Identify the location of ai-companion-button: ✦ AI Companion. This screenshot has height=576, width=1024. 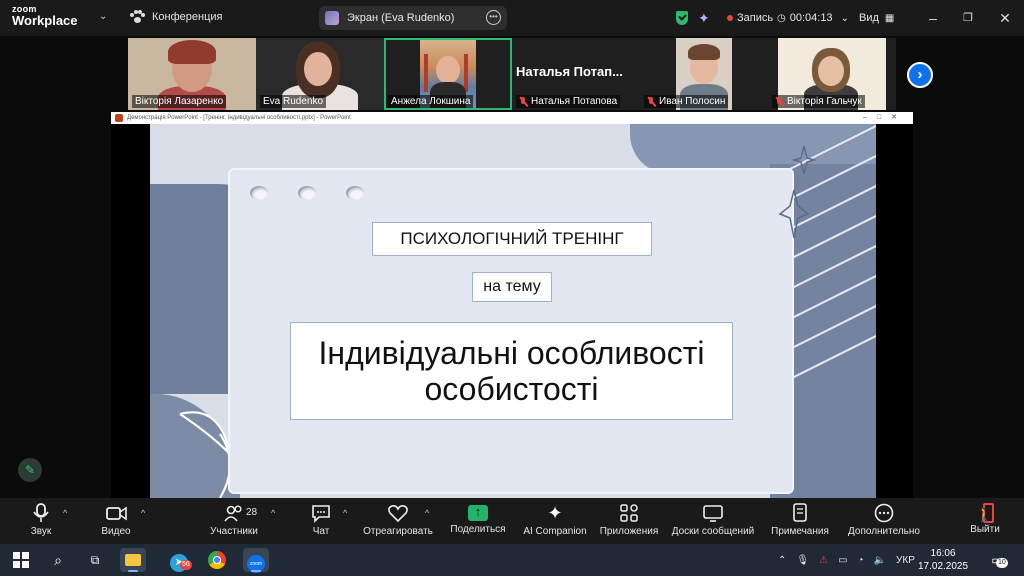
(555, 519).